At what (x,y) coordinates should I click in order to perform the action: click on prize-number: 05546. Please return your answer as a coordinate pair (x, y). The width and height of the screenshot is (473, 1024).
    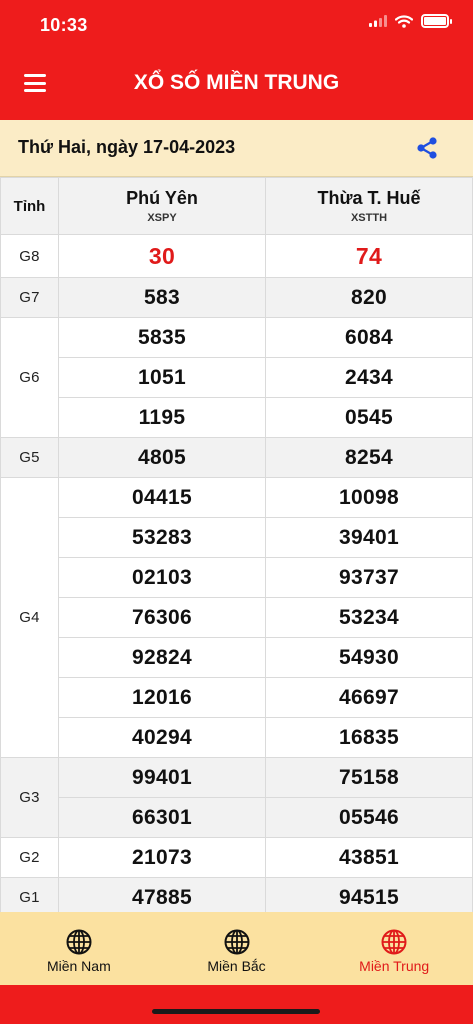
    Looking at the image, I should click on (369, 817).